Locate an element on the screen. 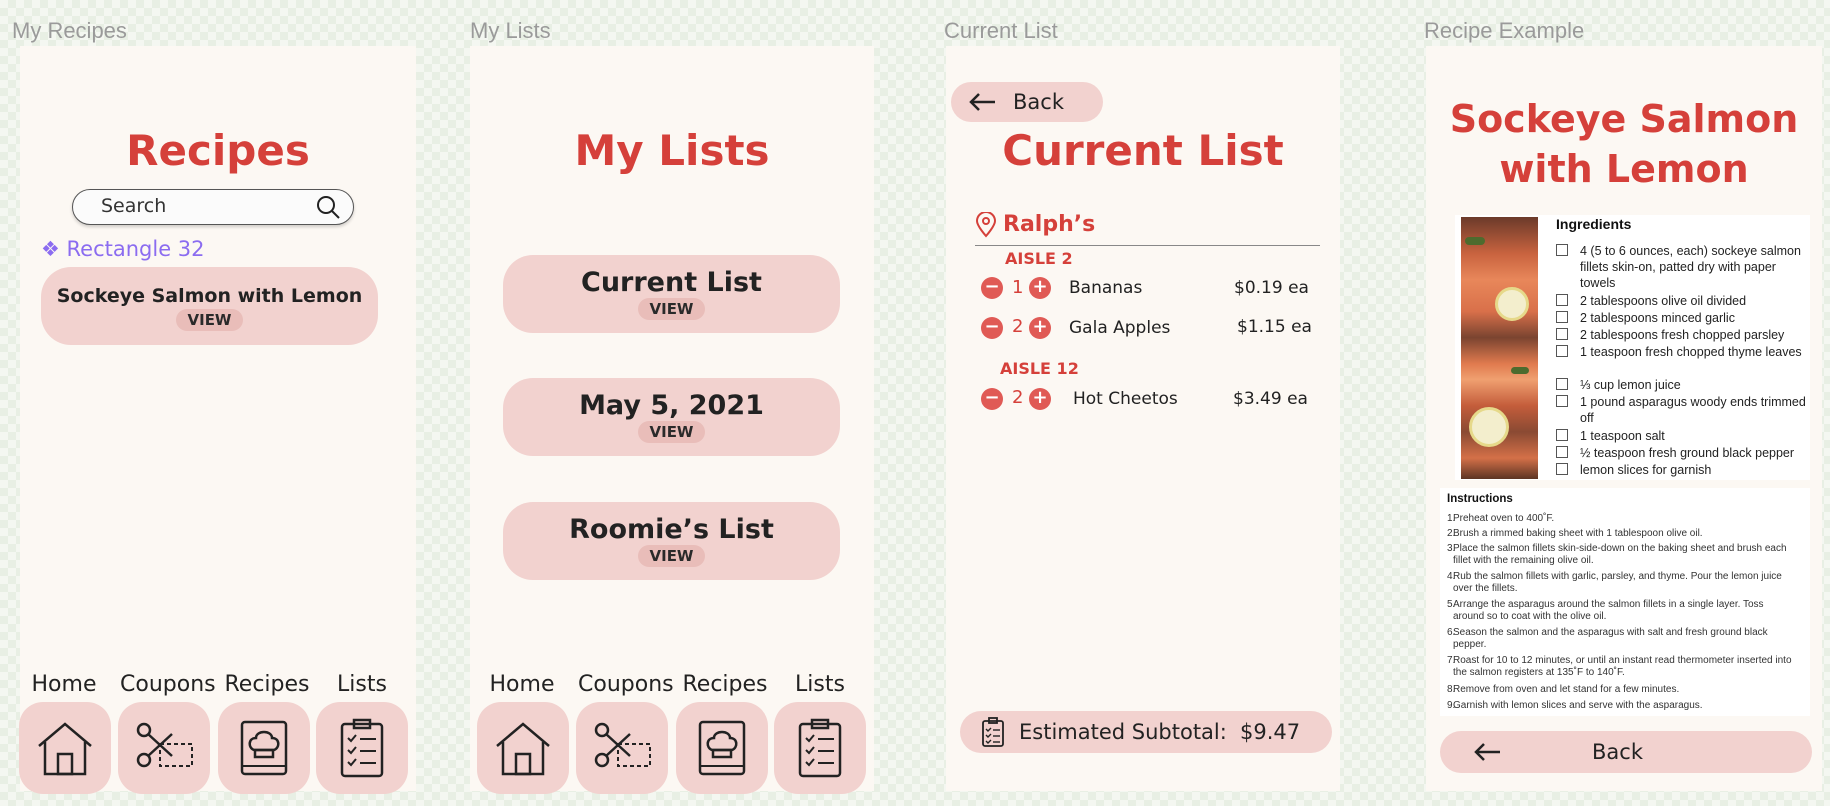 The width and height of the screenshot is (1830, 806). ingredient-item: ½ teaspoon fresh ground black pepper is located at coordinates (1687, 453).